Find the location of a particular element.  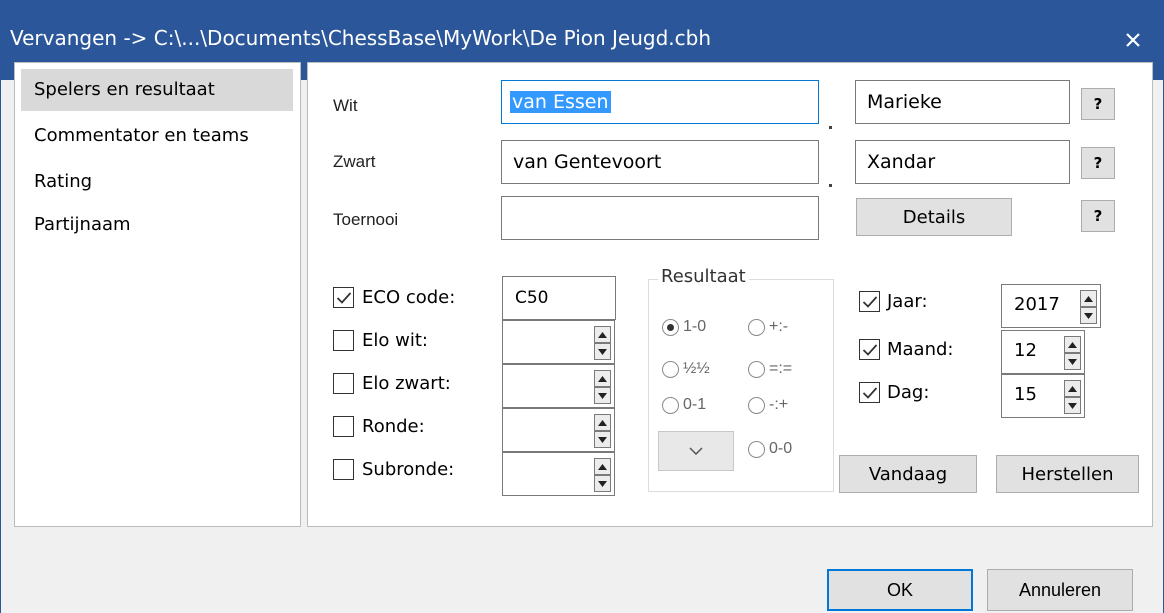

dag-label: Dag: is located at coordinates (908, 392).